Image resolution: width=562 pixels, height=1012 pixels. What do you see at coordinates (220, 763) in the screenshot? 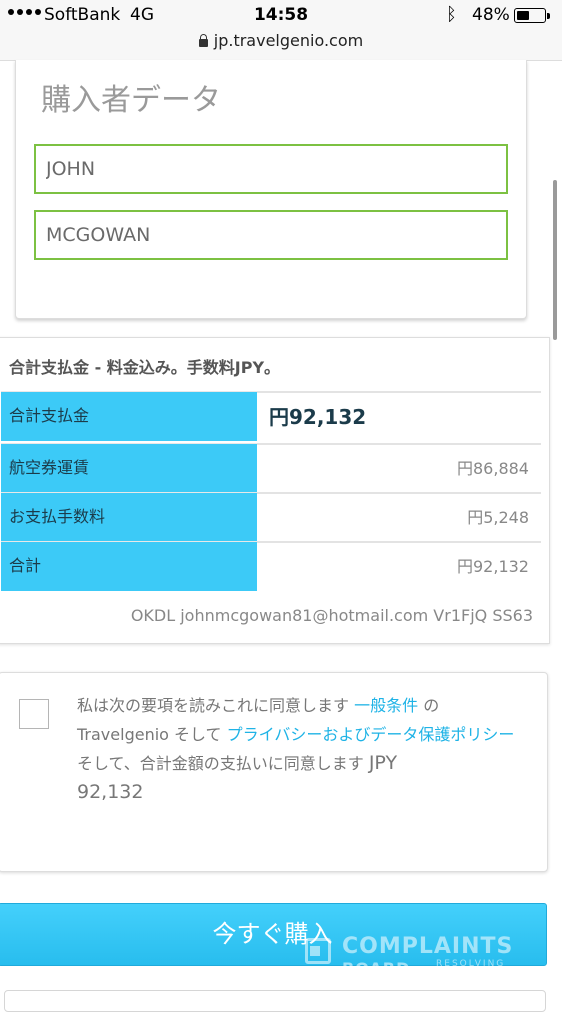
I see `terms-text-part3: そして、合計金額の支払いに同意します` at bounding box center [220, 763].